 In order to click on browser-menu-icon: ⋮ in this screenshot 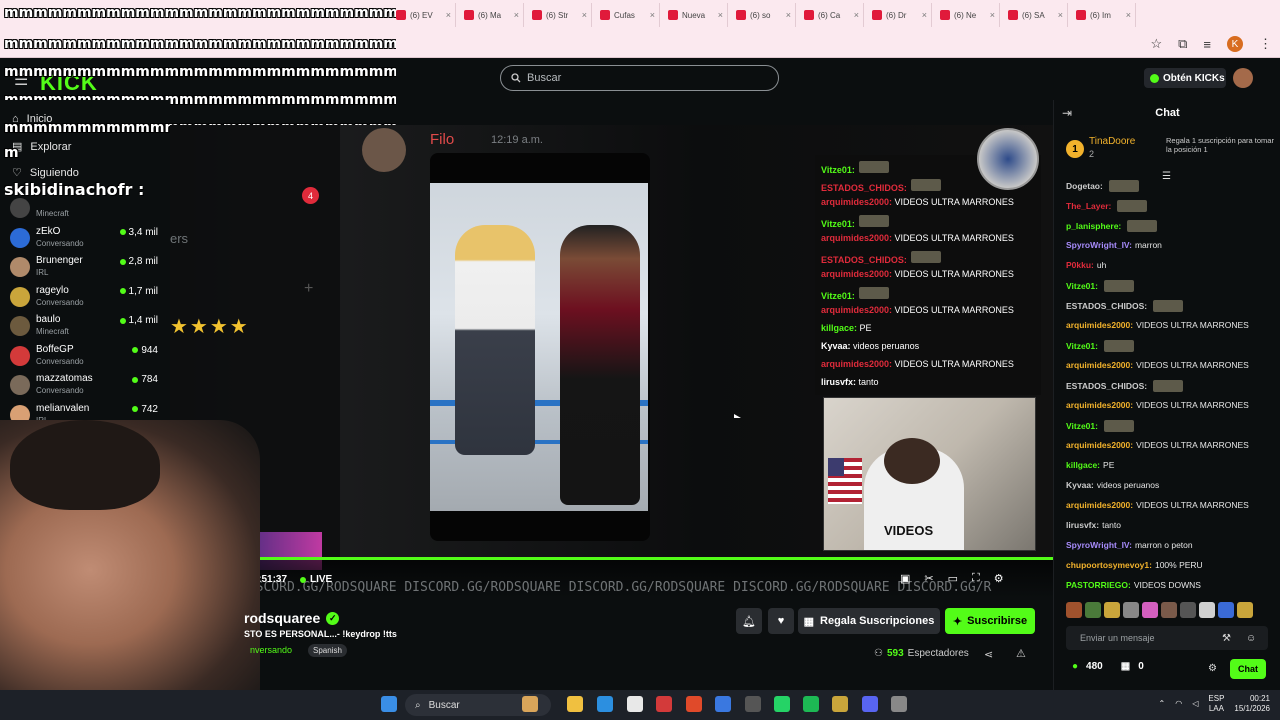, I will do `click(1265, 44)`.